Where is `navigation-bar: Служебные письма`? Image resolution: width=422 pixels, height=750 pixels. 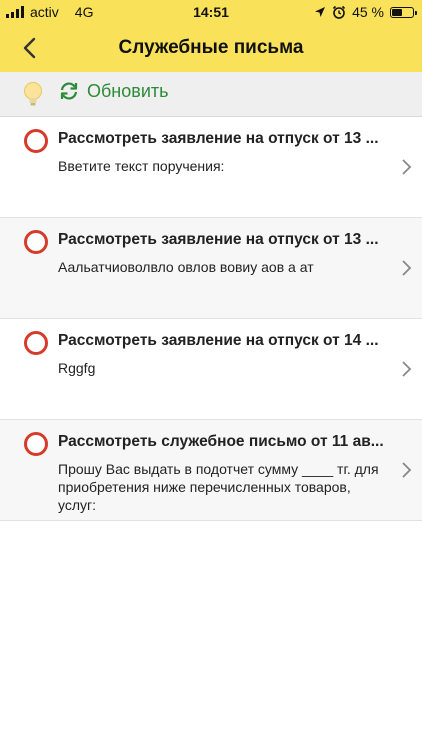
navigation-bar: Служебные письма is located at coordinates (211, 48).